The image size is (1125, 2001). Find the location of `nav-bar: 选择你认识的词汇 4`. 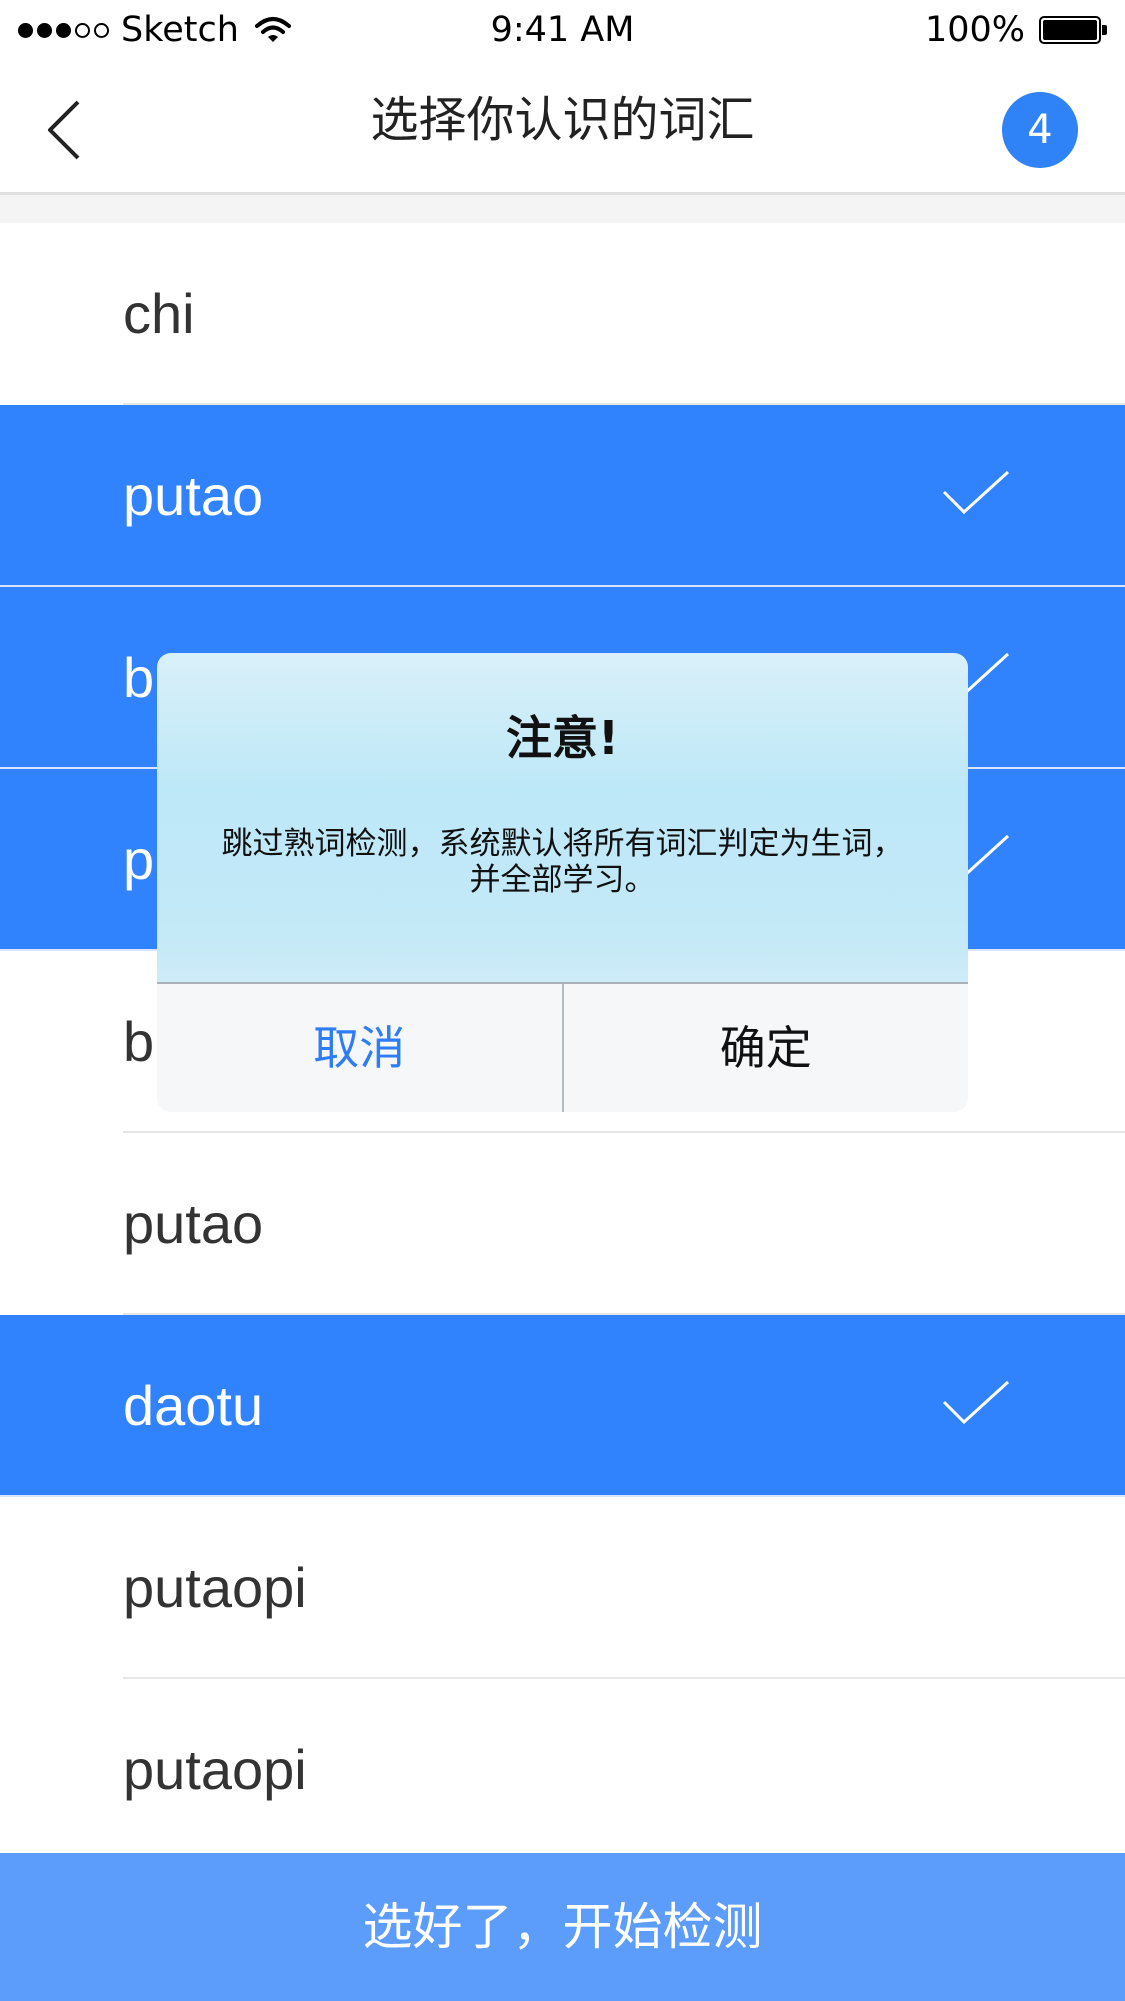

nav-bar: 选择你认识的词汇 4 is located at coordinates (562, 128).